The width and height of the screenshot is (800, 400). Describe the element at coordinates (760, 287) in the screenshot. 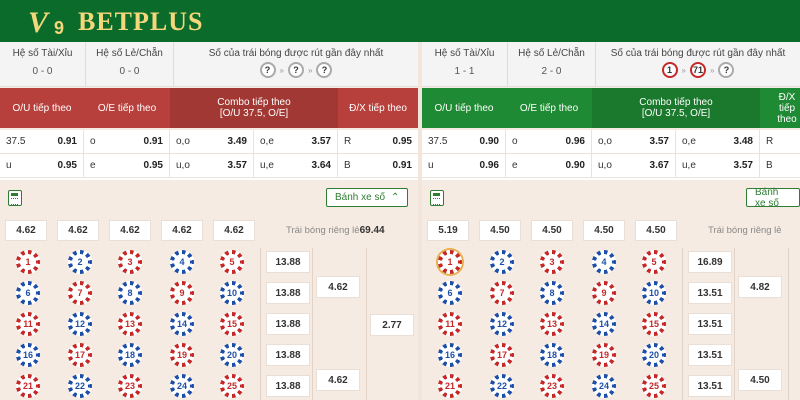

I see `pair-row-odds: 4.82` at that location.